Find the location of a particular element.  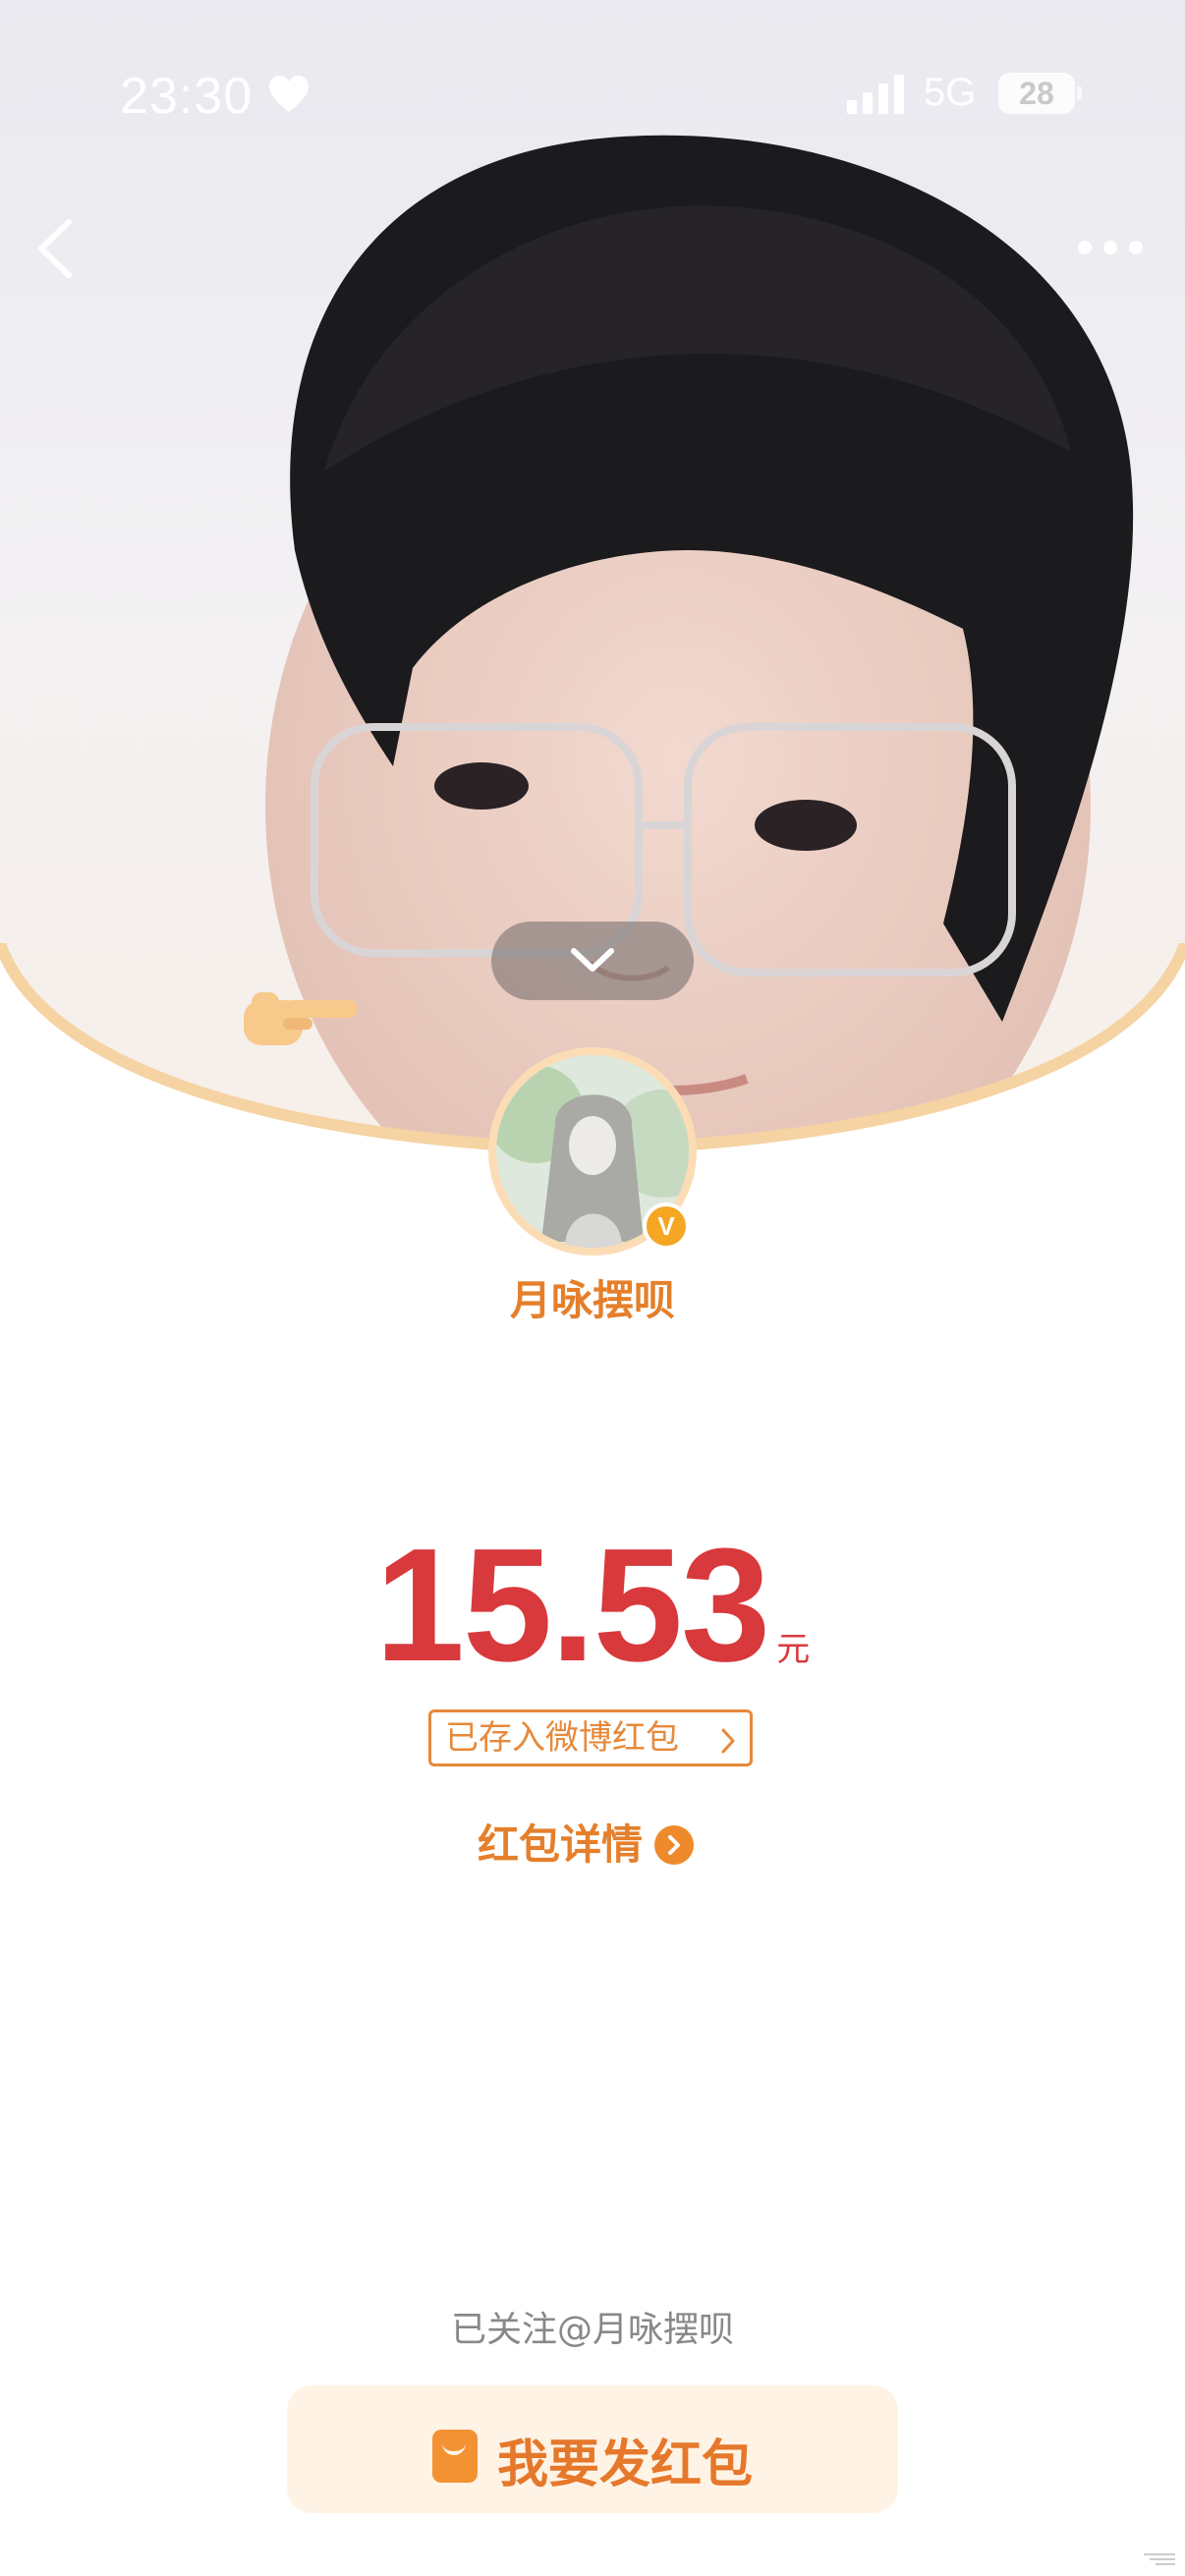

collapse-cover-button is located at coordinates (592, 961).